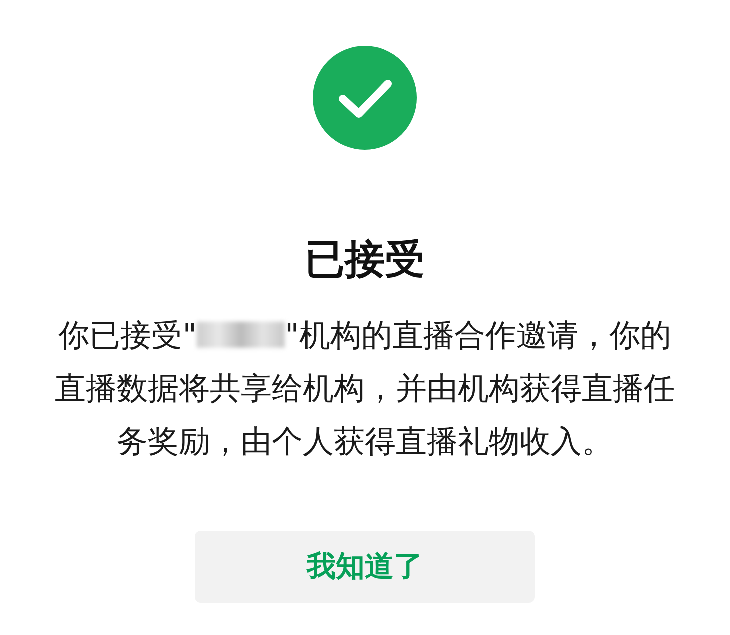 This screenshot has width=730, height=635. Describe the element at coordinates (365, 98) in the screenshot. I see `check-circle-icon` at that location.